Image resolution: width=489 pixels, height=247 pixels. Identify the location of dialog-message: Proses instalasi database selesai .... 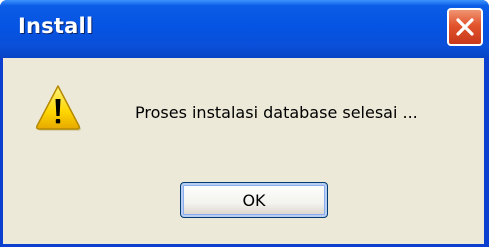
(276, 112).